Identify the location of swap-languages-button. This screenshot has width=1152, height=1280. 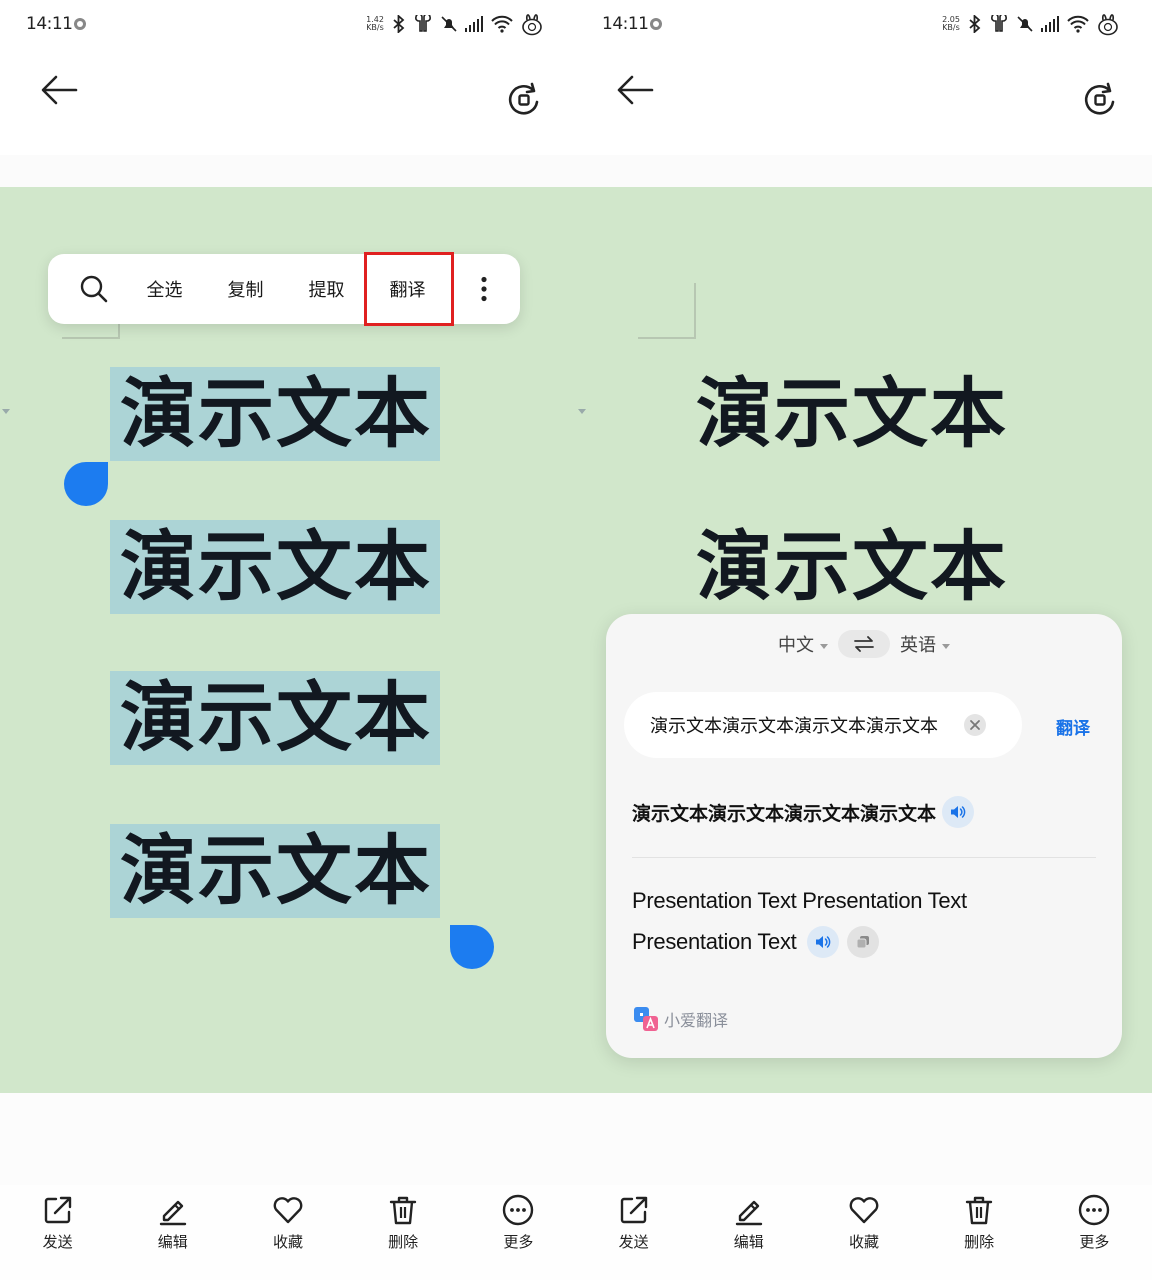
(864, 644).